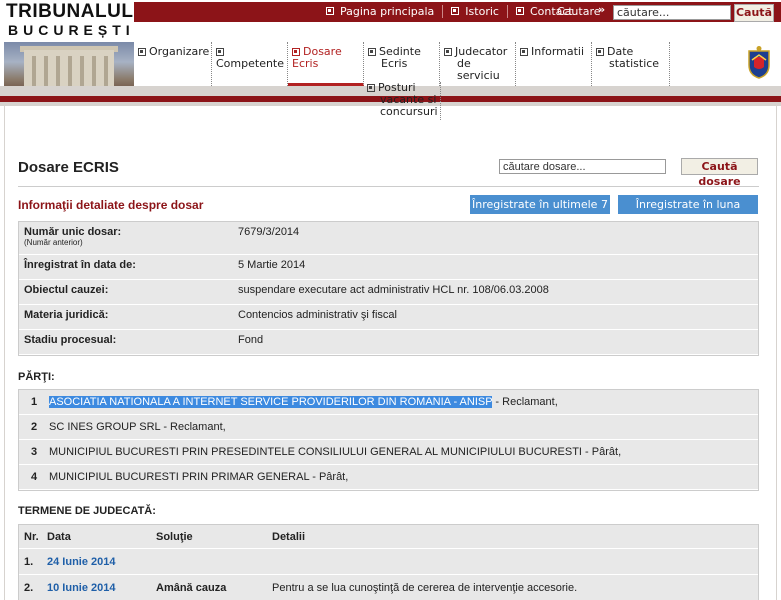 The width and height of the screenshot is (781, 600). Describe the element at coordinates (381, 11) in the screenshot. I see `toplink-home: Pagina principala` at that location.